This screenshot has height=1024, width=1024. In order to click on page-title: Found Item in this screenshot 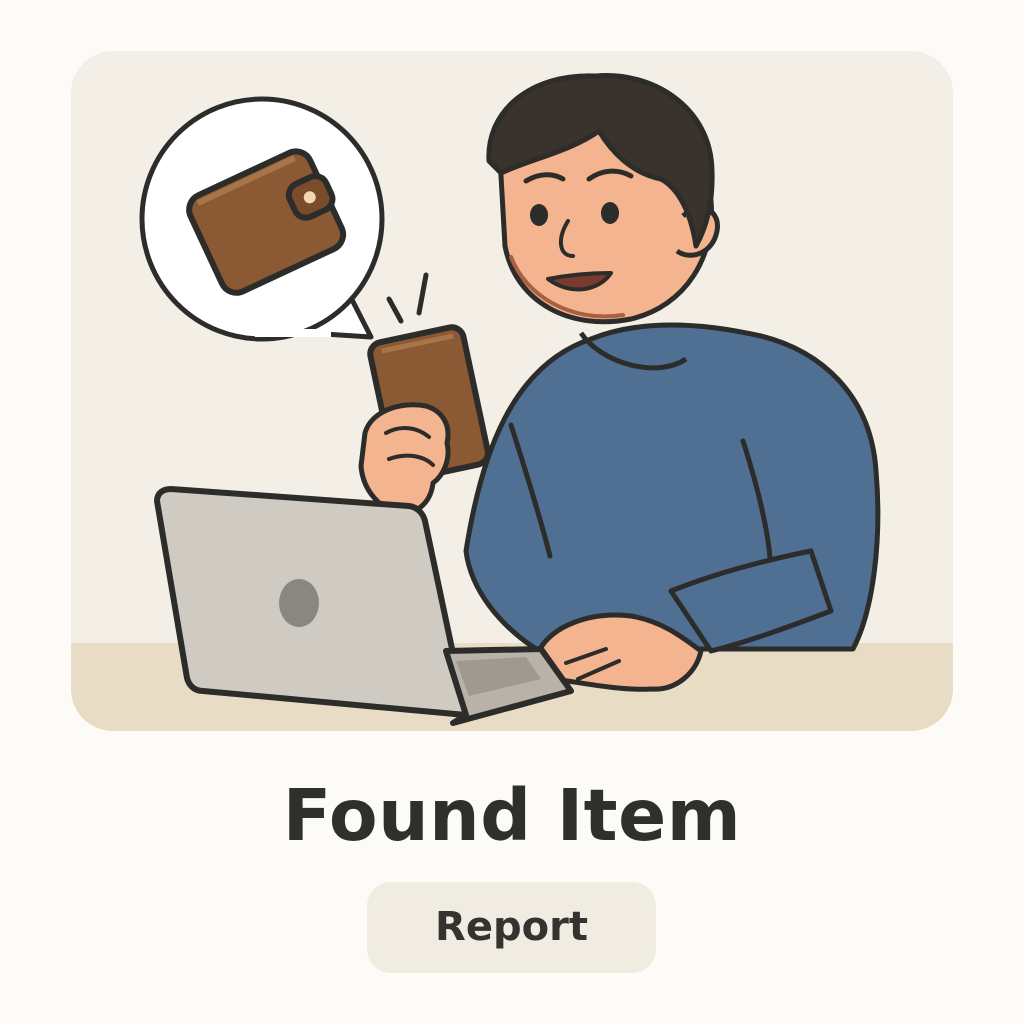, I will do `click(512, 815)`.